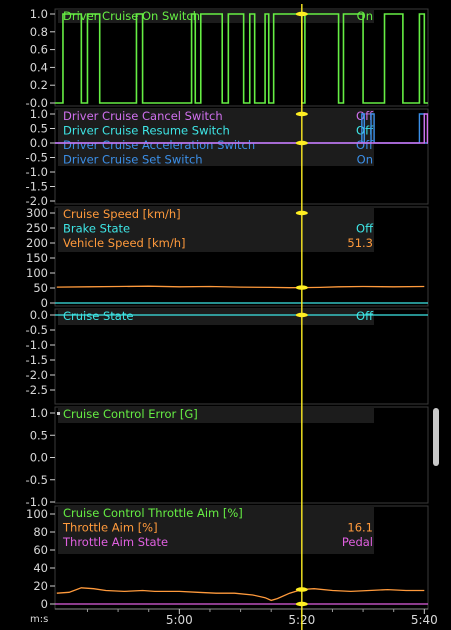  What do you see at coordinates (124, 243) in the screenshot?
I see `legend-label: Vehicle Speed [km/h]` at bounding box center [124, 243].